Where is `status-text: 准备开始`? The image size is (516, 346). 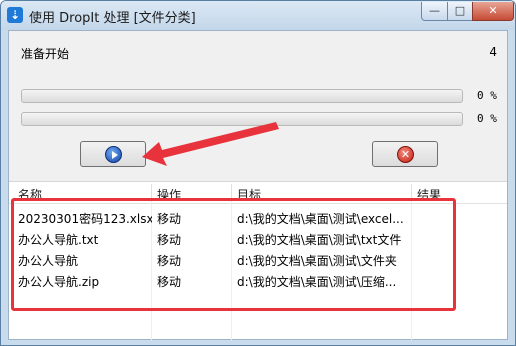 status-text: 准备开始 is located at coordinates (45, 54).